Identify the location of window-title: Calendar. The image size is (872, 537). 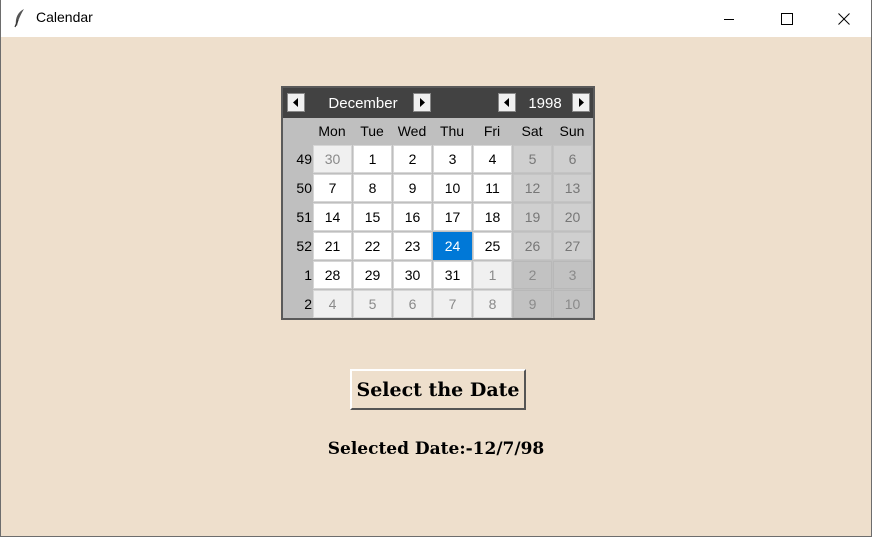
(64, 17).